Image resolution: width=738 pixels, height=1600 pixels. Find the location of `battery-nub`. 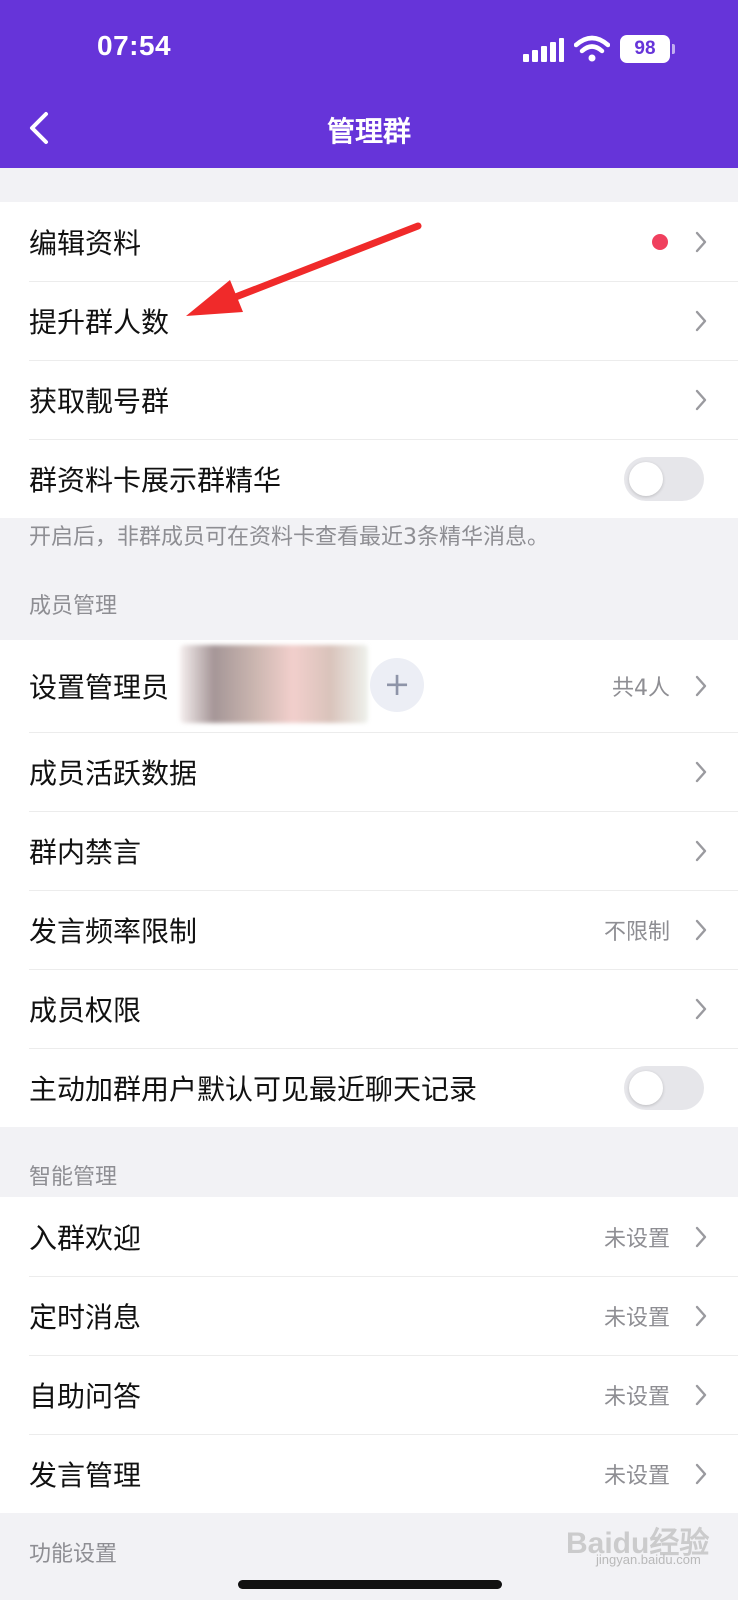

battery-nub is located at coordinates (673, 49).